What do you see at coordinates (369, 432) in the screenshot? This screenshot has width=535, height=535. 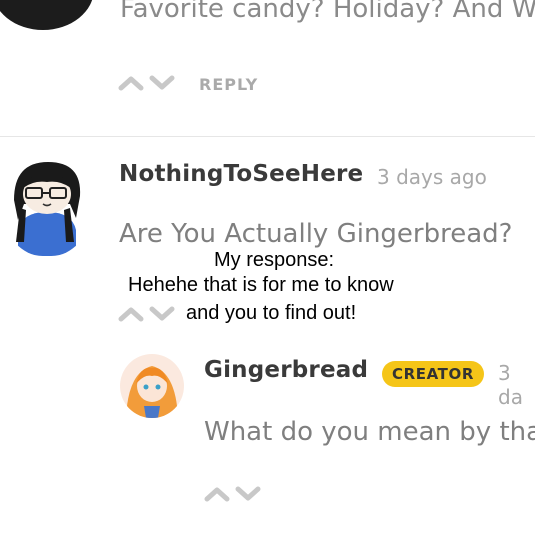 I see `reply-text: What do you mean by tha` at bounding box center [369, 432].